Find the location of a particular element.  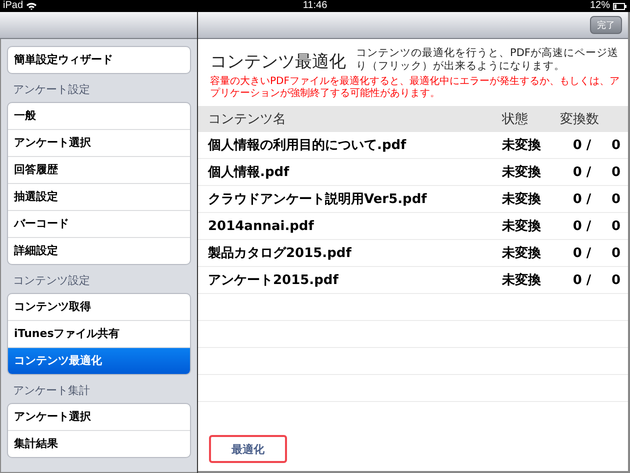

sidebar-item: 簡単設定ウィザード is located at coordinates (99, 60).